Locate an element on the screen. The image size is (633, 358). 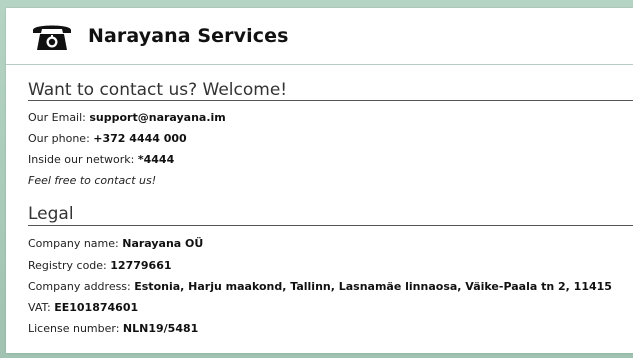
email-label: Our Email: is located at coordinates (57, 117).